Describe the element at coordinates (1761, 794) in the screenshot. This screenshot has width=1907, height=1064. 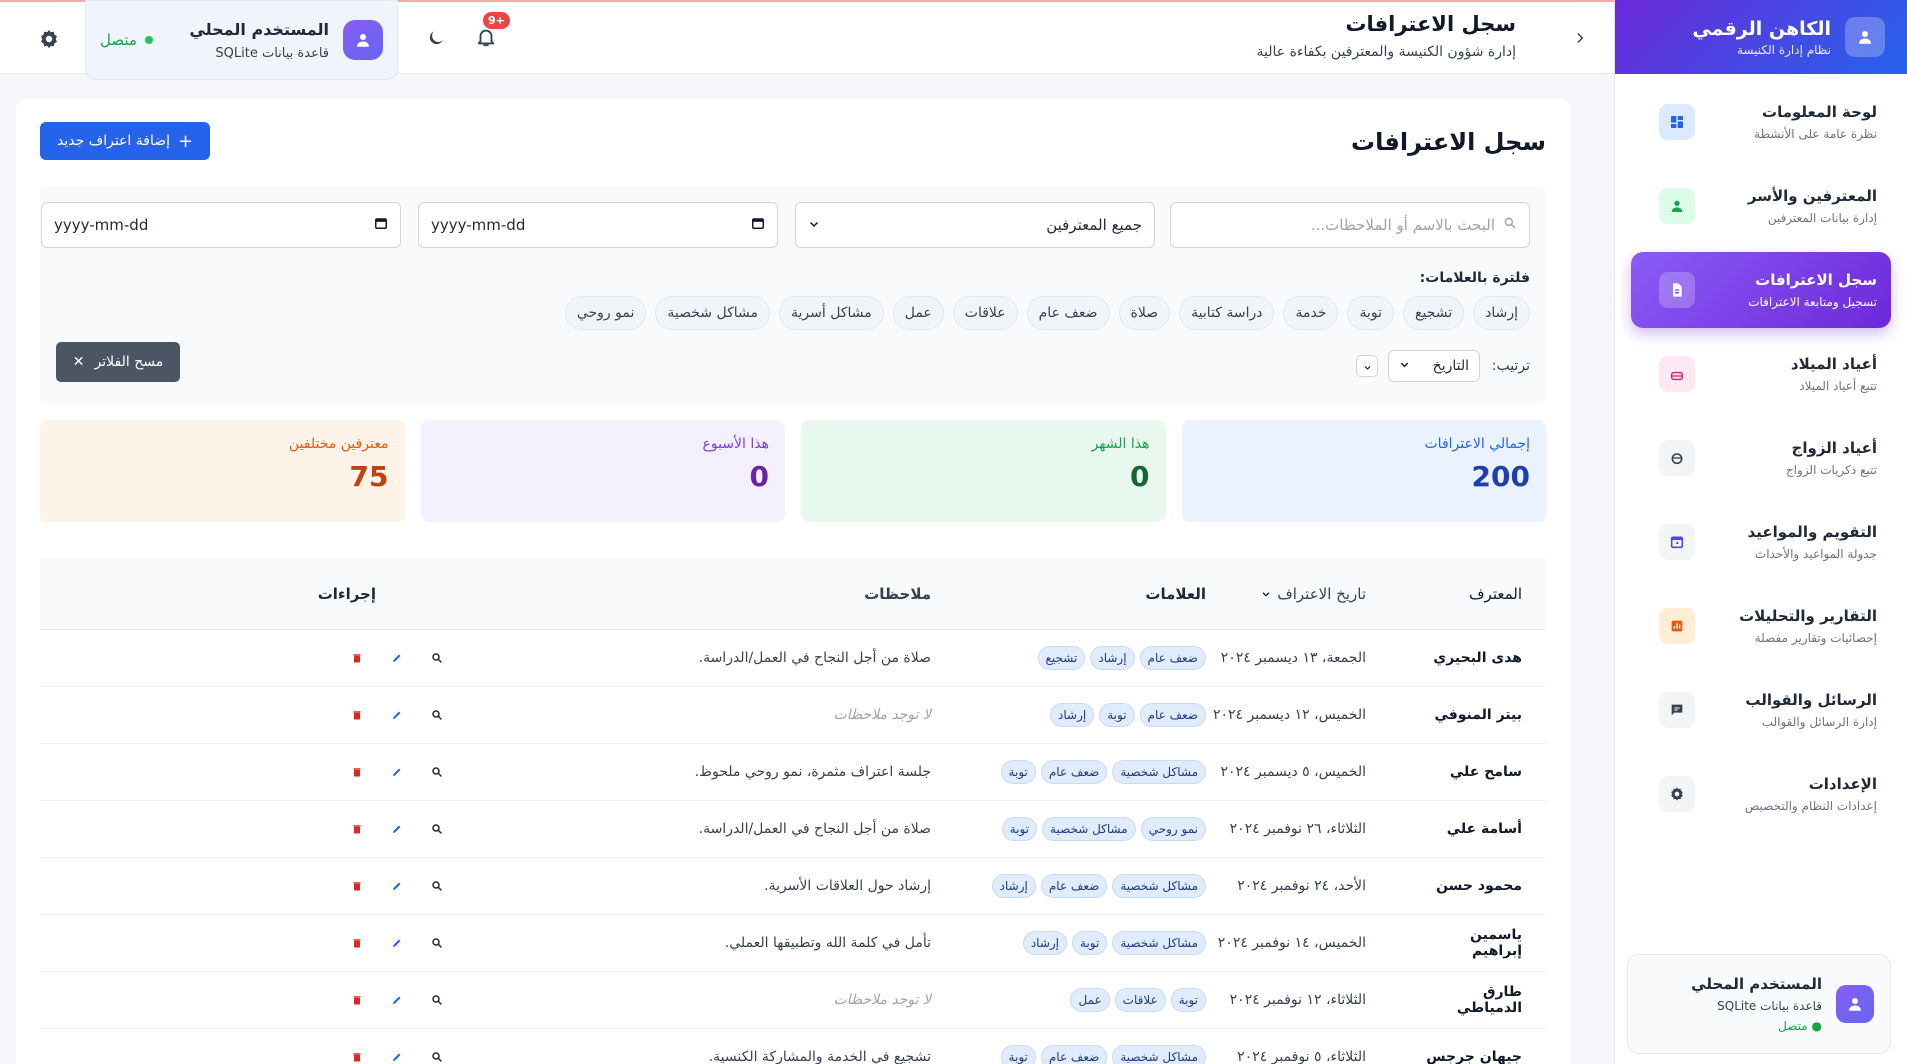
I see `sidebar-item-8: الإعدادات إعدادات النظام والتخصيص` at that location.